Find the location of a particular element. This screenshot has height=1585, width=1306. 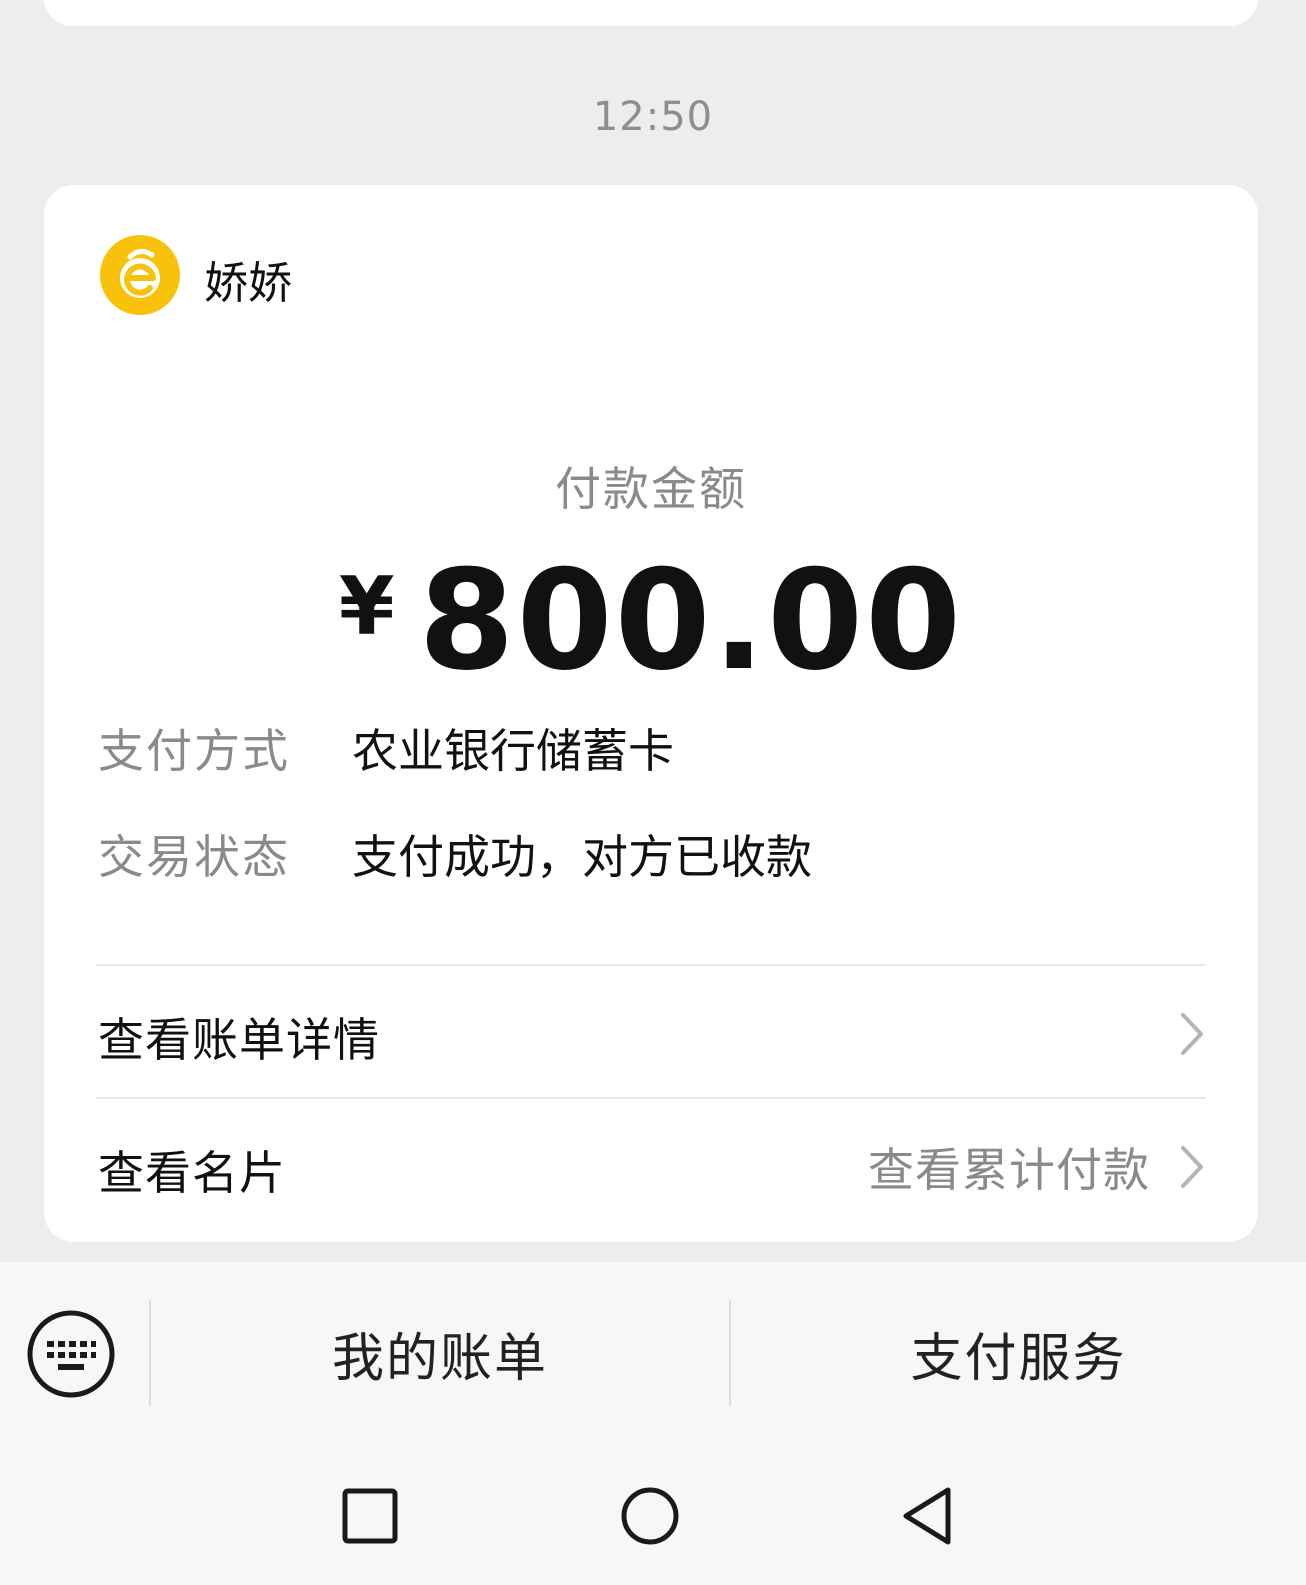

payment-method-row: 支付方式 农业银行储蓄卡 is located at coordinates (386, 748).